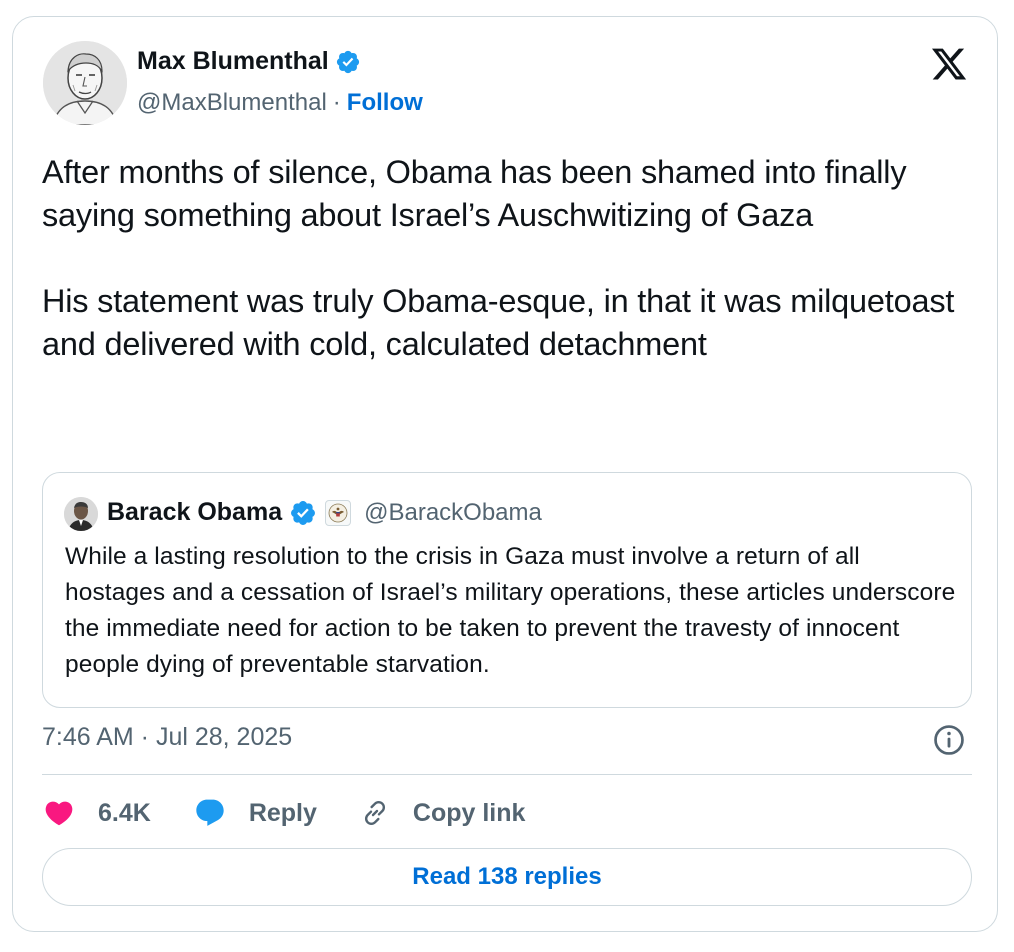  I want to click on author-avatar, so click(85, 83).